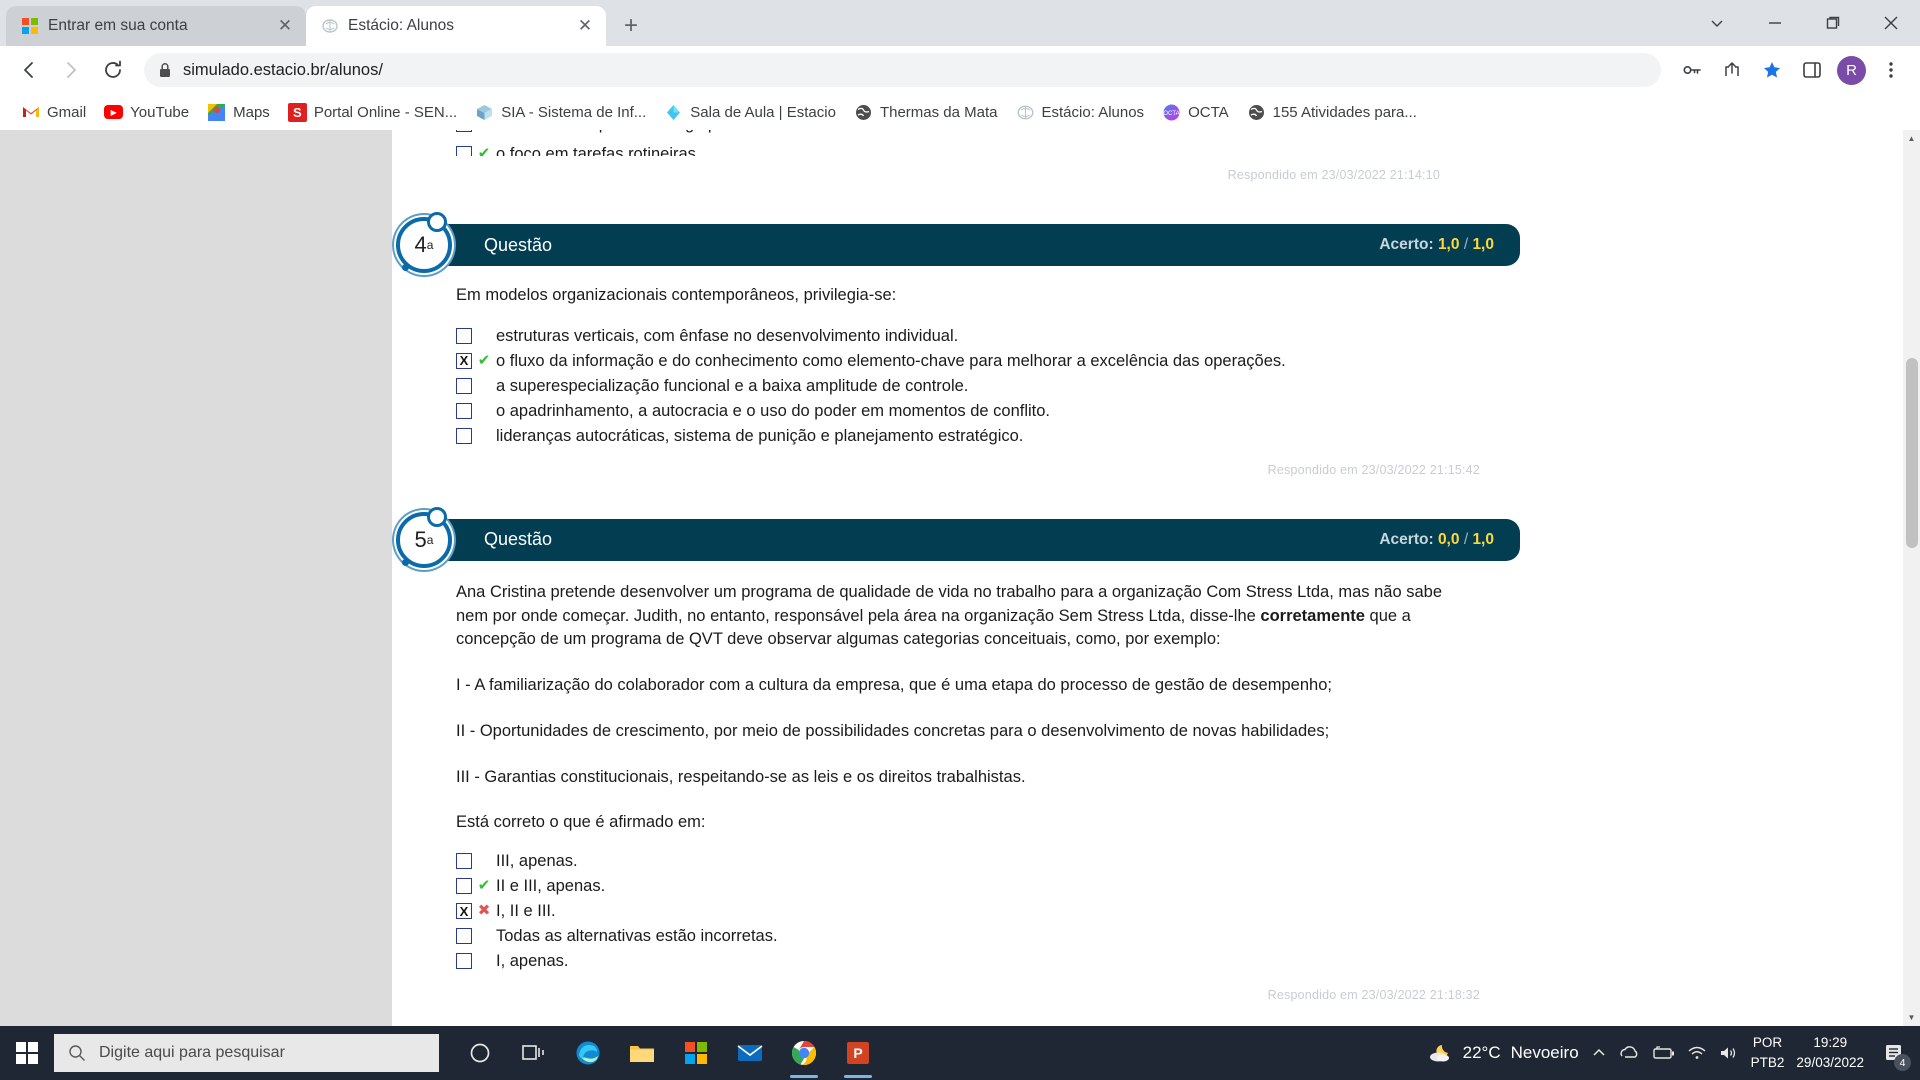  What do you see at coordinates (968, 863) in the screenshot?
I see `option-row: III, apenas.` at bounding box center [968, 863].